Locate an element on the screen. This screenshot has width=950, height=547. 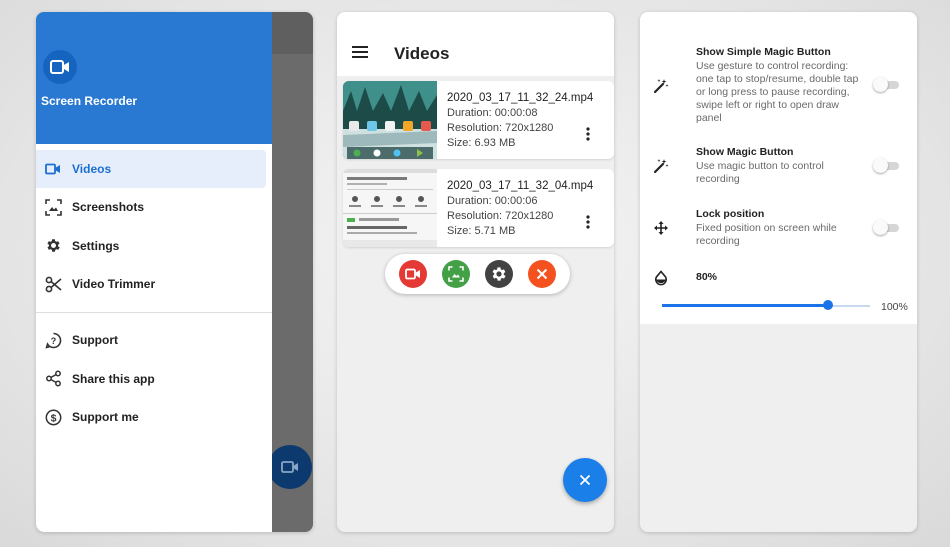
video-duration: Duration: 00:00:08 is located at coordinates (492, 113).